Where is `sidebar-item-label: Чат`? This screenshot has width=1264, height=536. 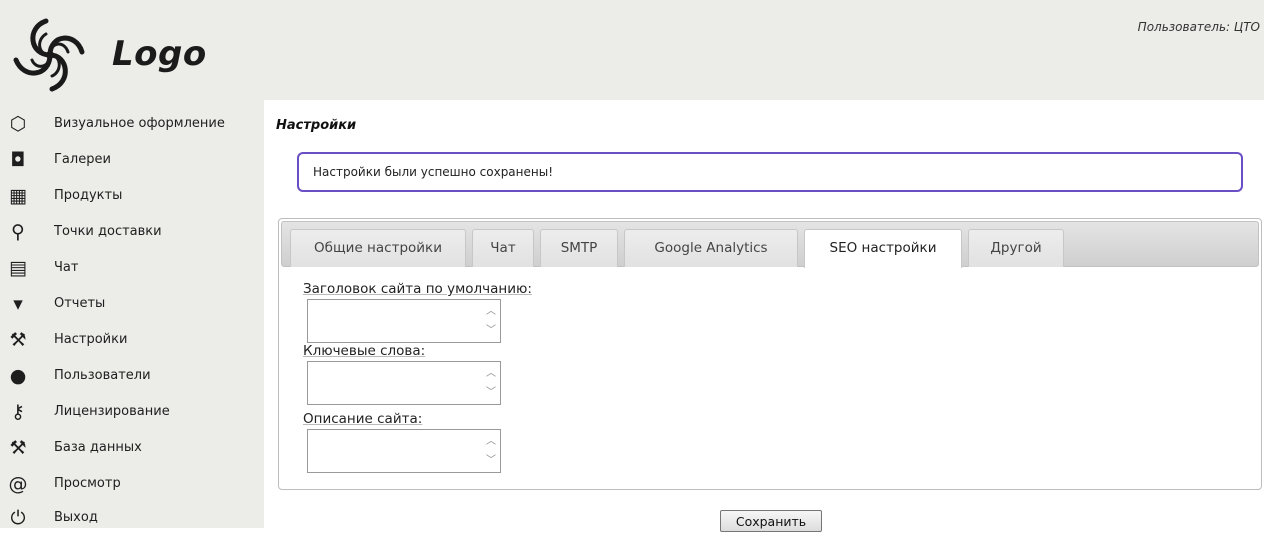
sidebar-item-label: Чат is located at coordinates (66, 267).